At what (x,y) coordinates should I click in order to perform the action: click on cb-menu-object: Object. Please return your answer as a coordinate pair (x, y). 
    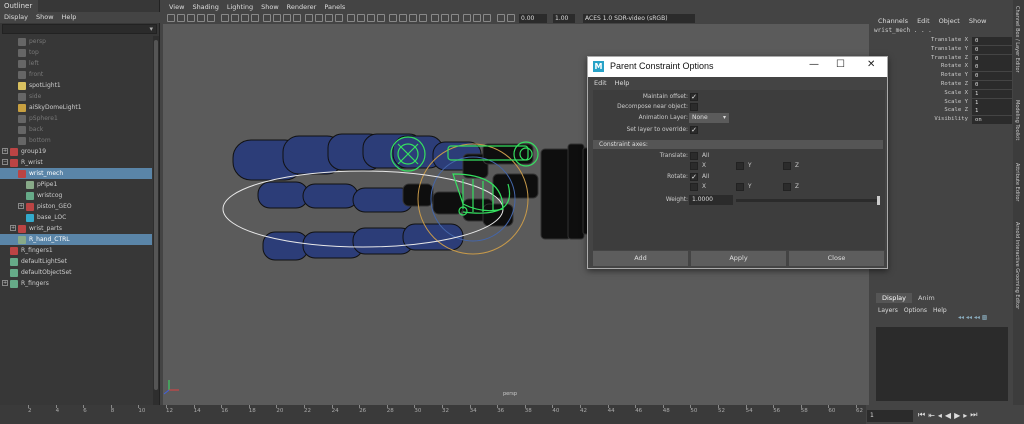
    Looking at the image, I should click on (949, 22).